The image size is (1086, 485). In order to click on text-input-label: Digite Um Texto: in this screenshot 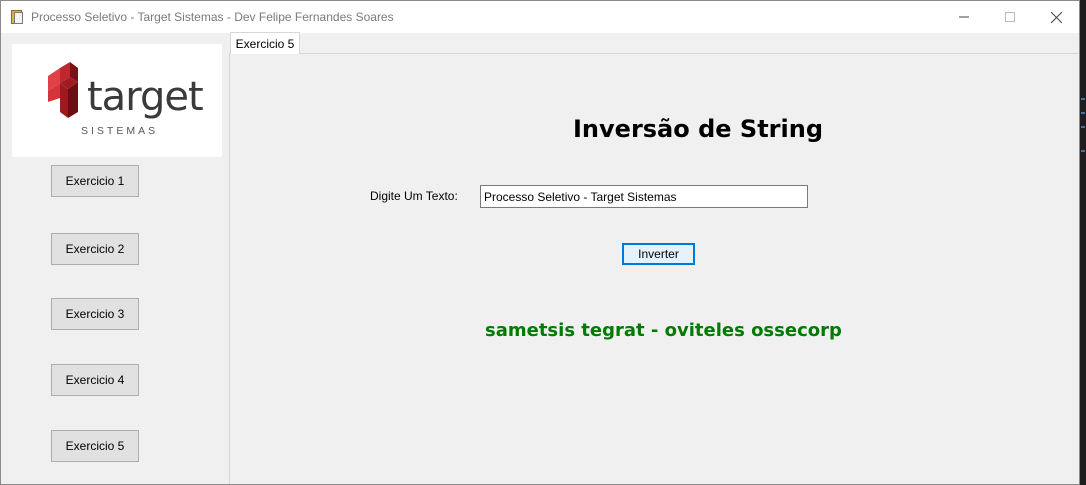, I will do `click(414, 196)`.